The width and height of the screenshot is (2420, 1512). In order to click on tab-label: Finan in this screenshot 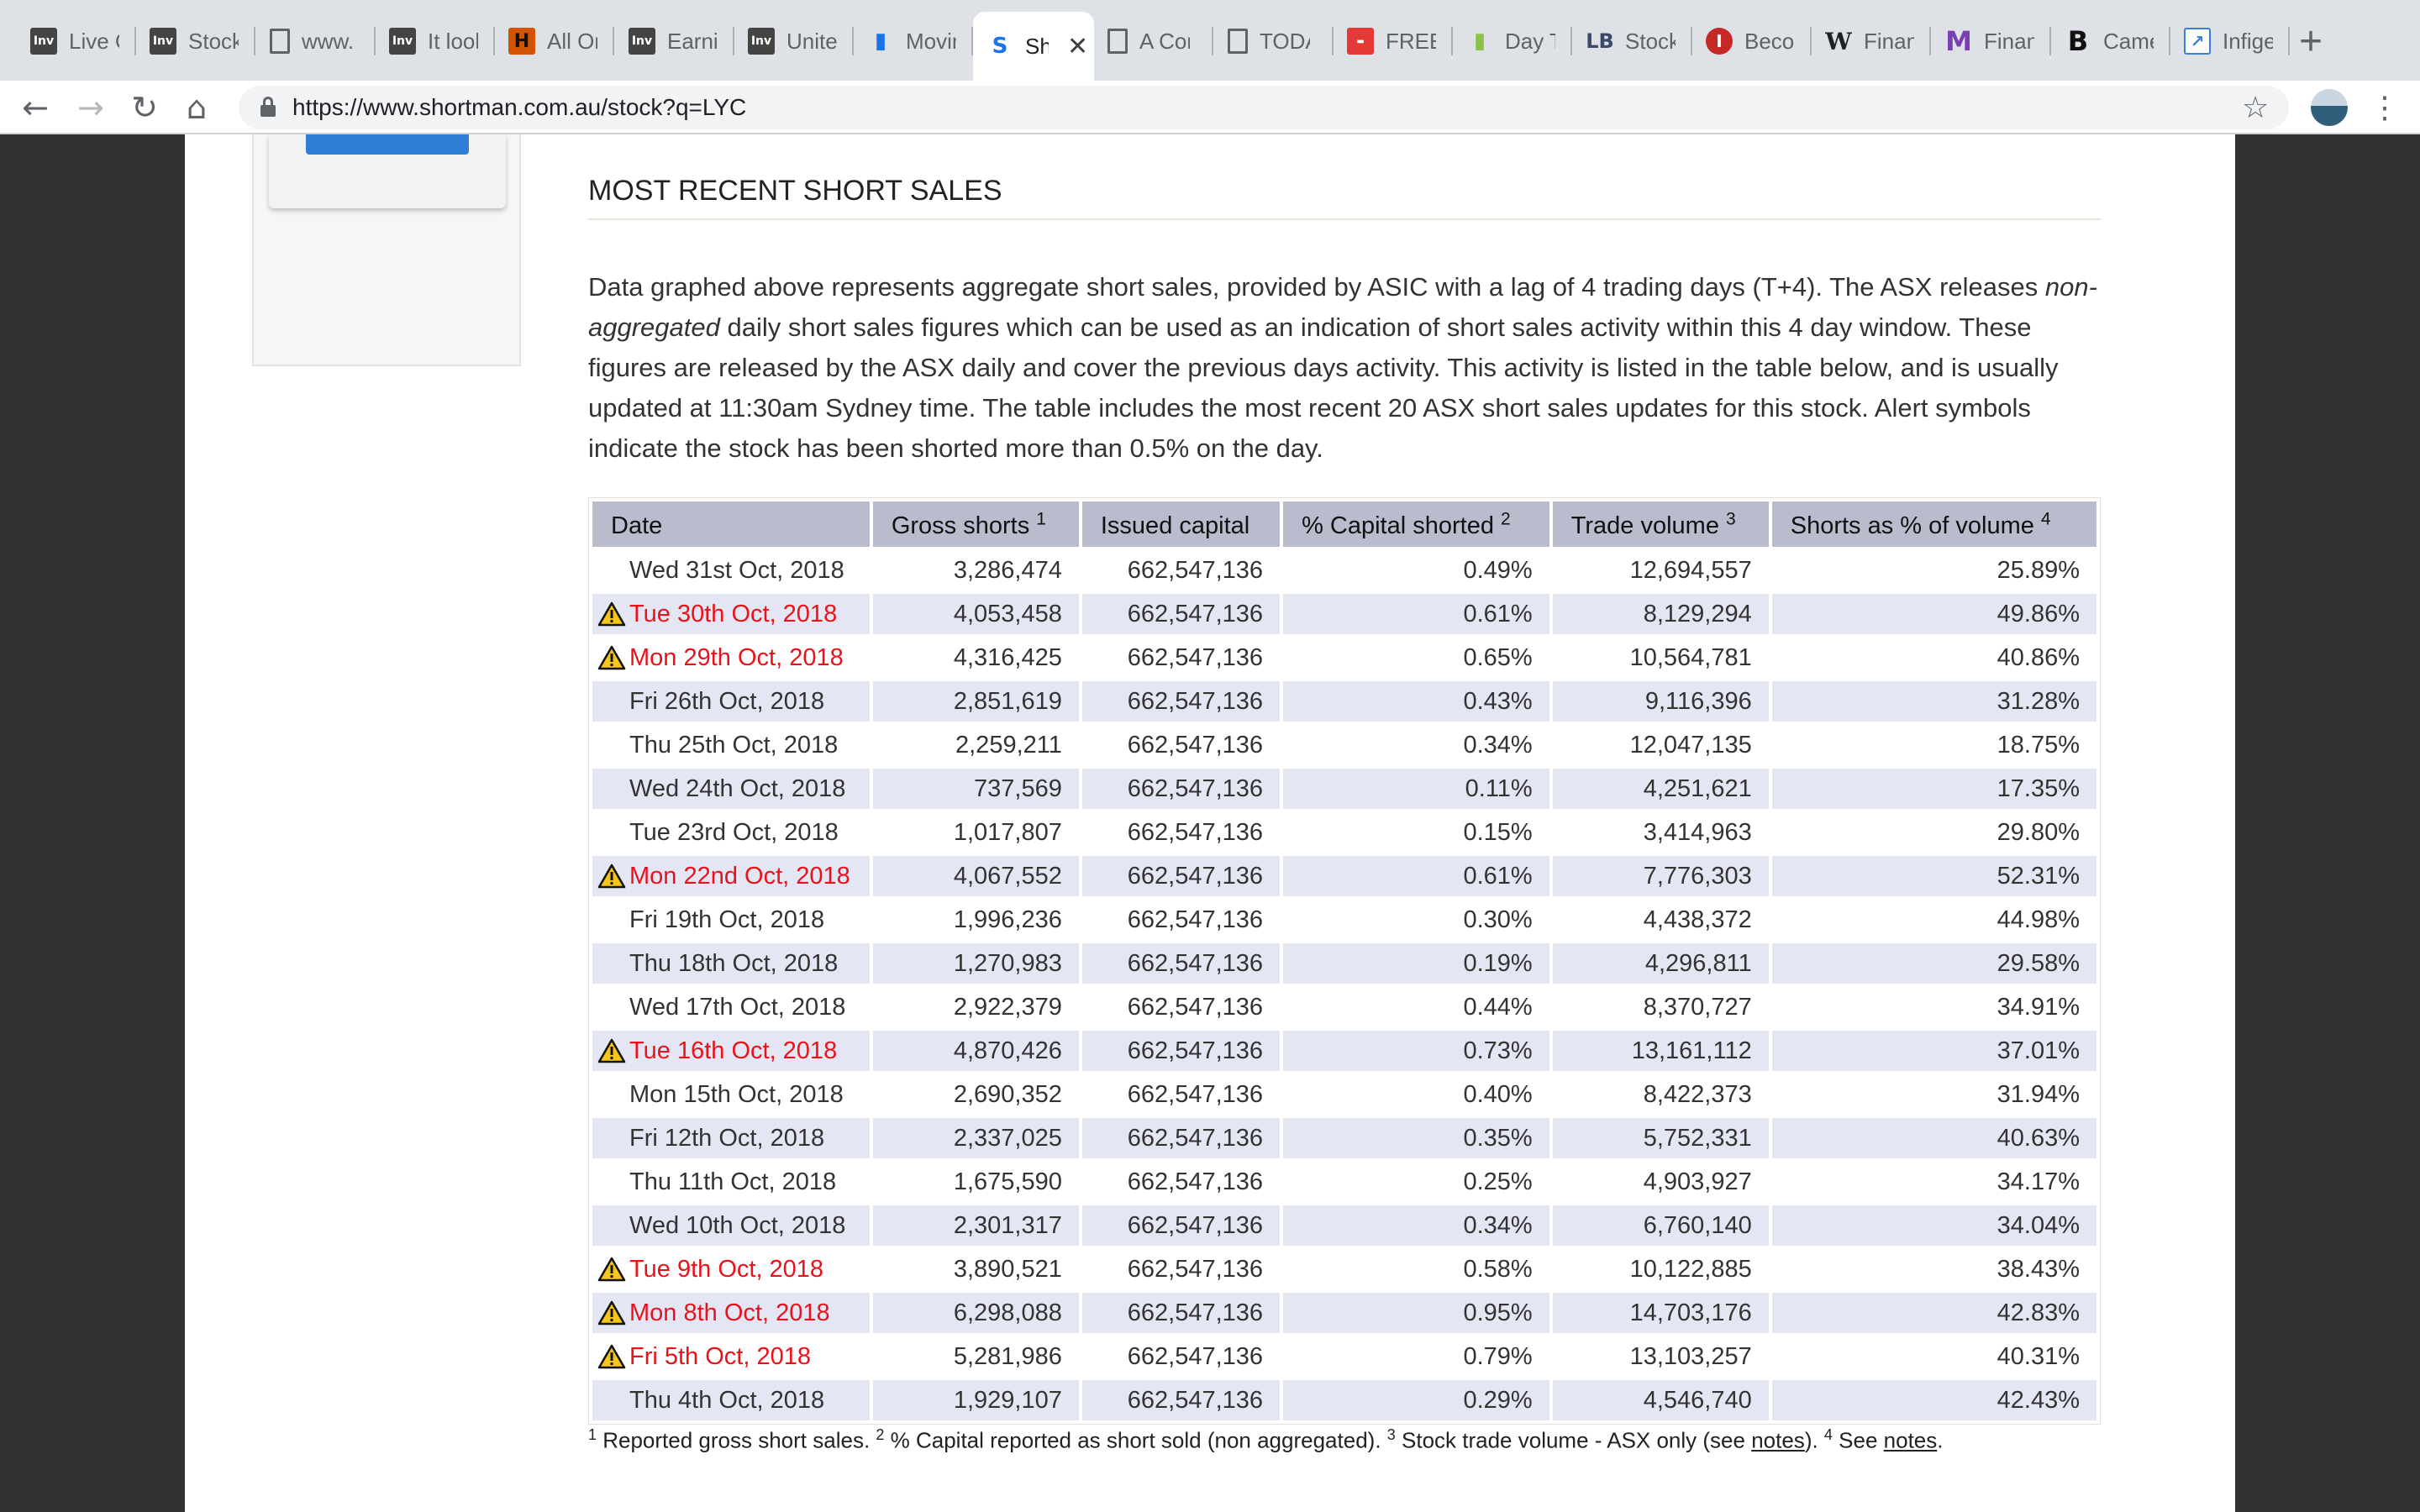, I will do `click(1889, 41)`.